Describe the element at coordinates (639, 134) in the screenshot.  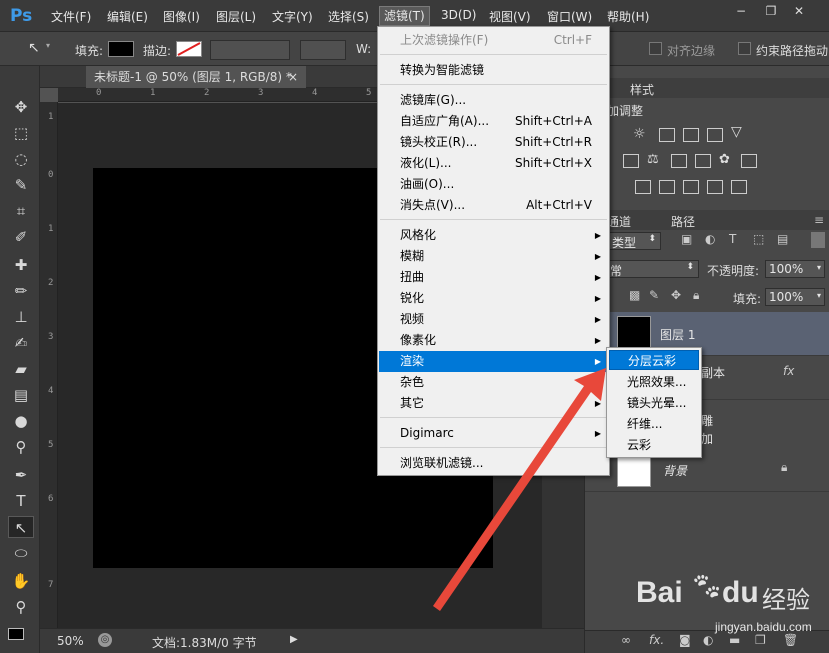
I see `brightness-icon: ☼` at that location.